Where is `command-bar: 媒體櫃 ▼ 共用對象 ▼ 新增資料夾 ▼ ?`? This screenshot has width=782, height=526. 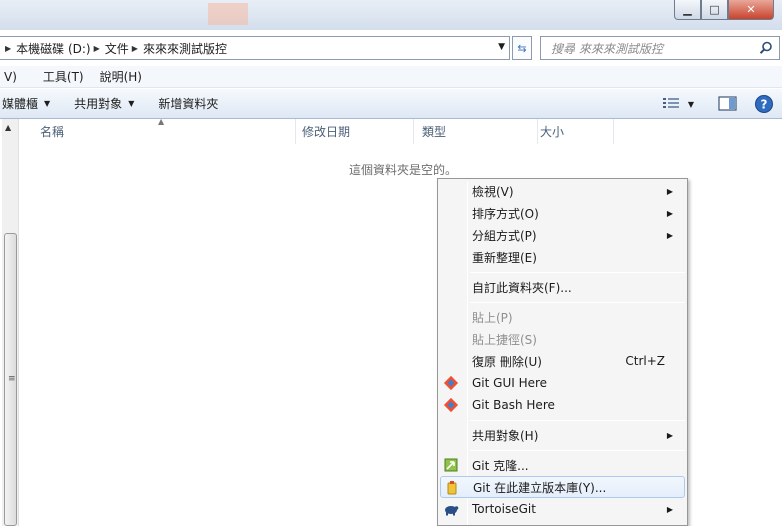 command-bar: 媒體櫃 ▼ 共用對象 ▼ 新增資料夾 ▼ ? is located at coordinates (391, 104).